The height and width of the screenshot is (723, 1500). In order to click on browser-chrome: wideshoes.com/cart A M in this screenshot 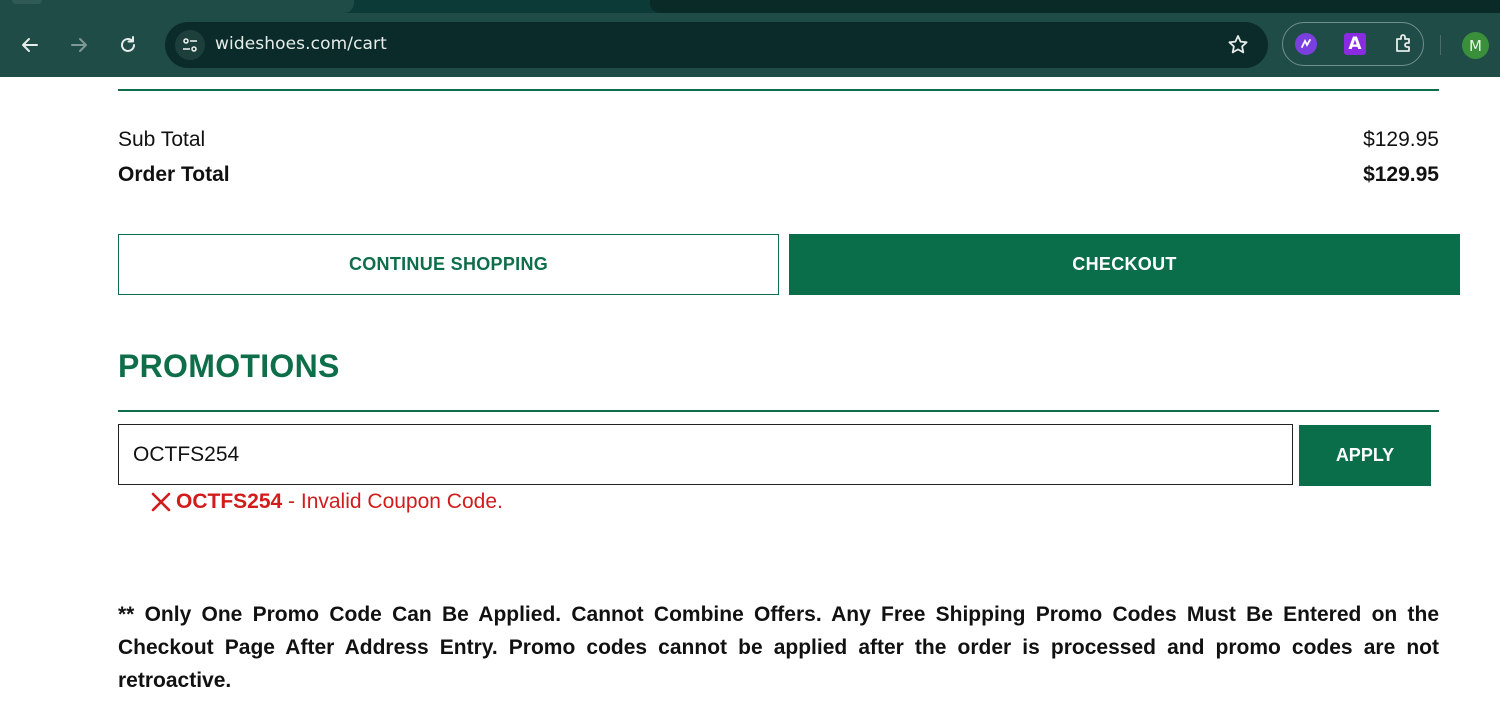, I will do `click(750, 38)`.